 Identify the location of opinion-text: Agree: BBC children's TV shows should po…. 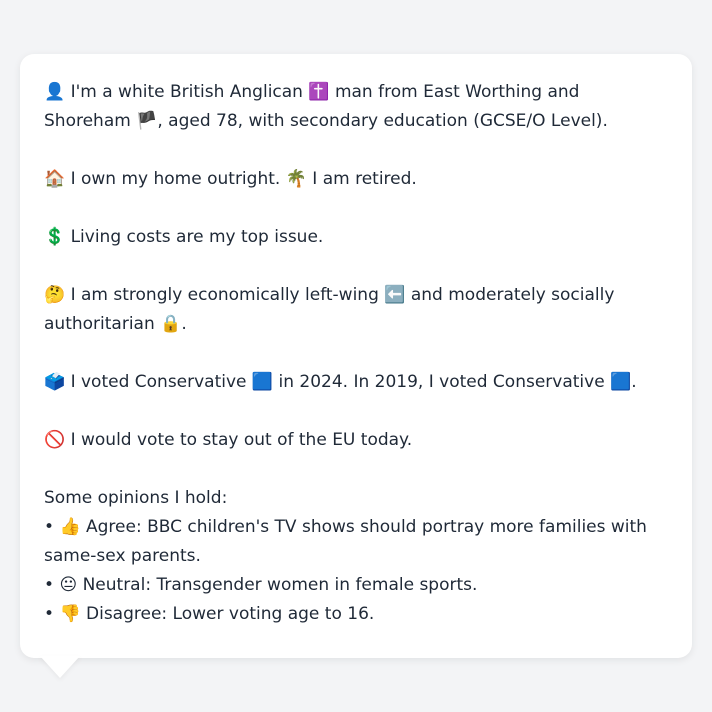
(345, 541).